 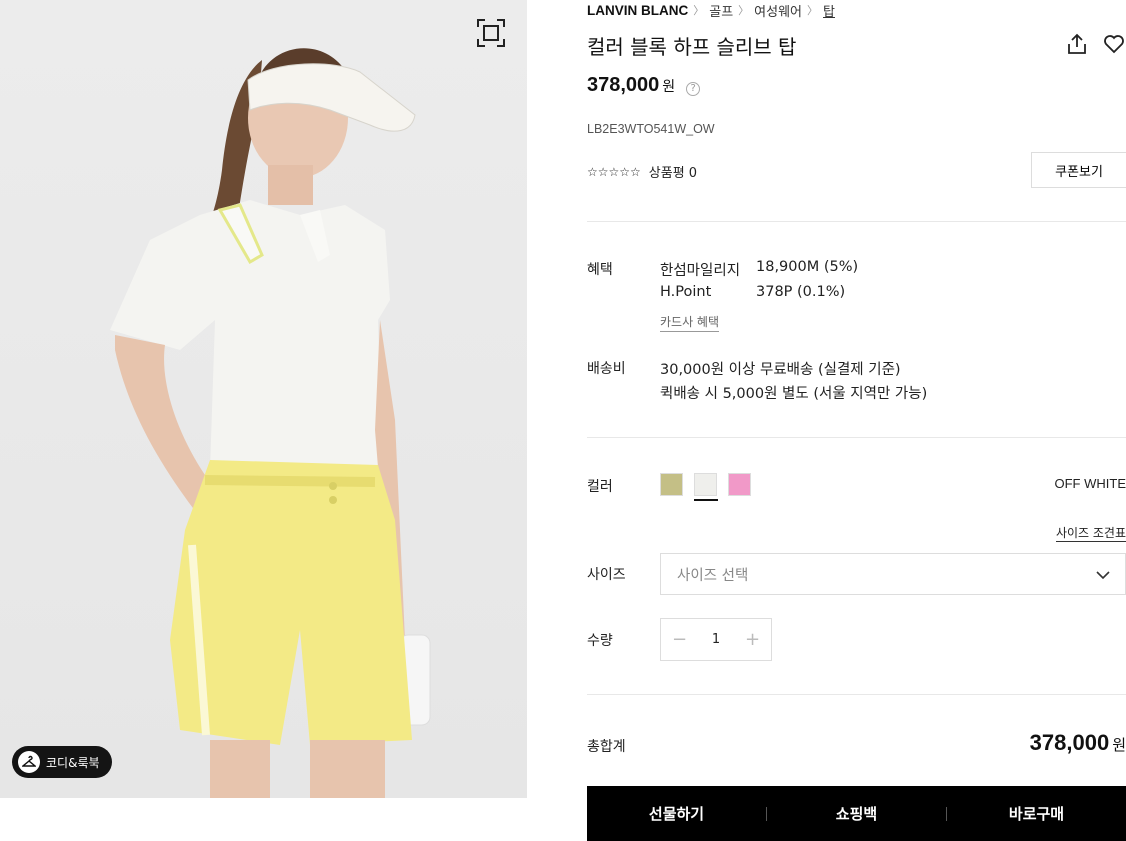 I want to click on product-title: 컬러 블록 하프 슬리브 탑, so click(x=692, y=47).